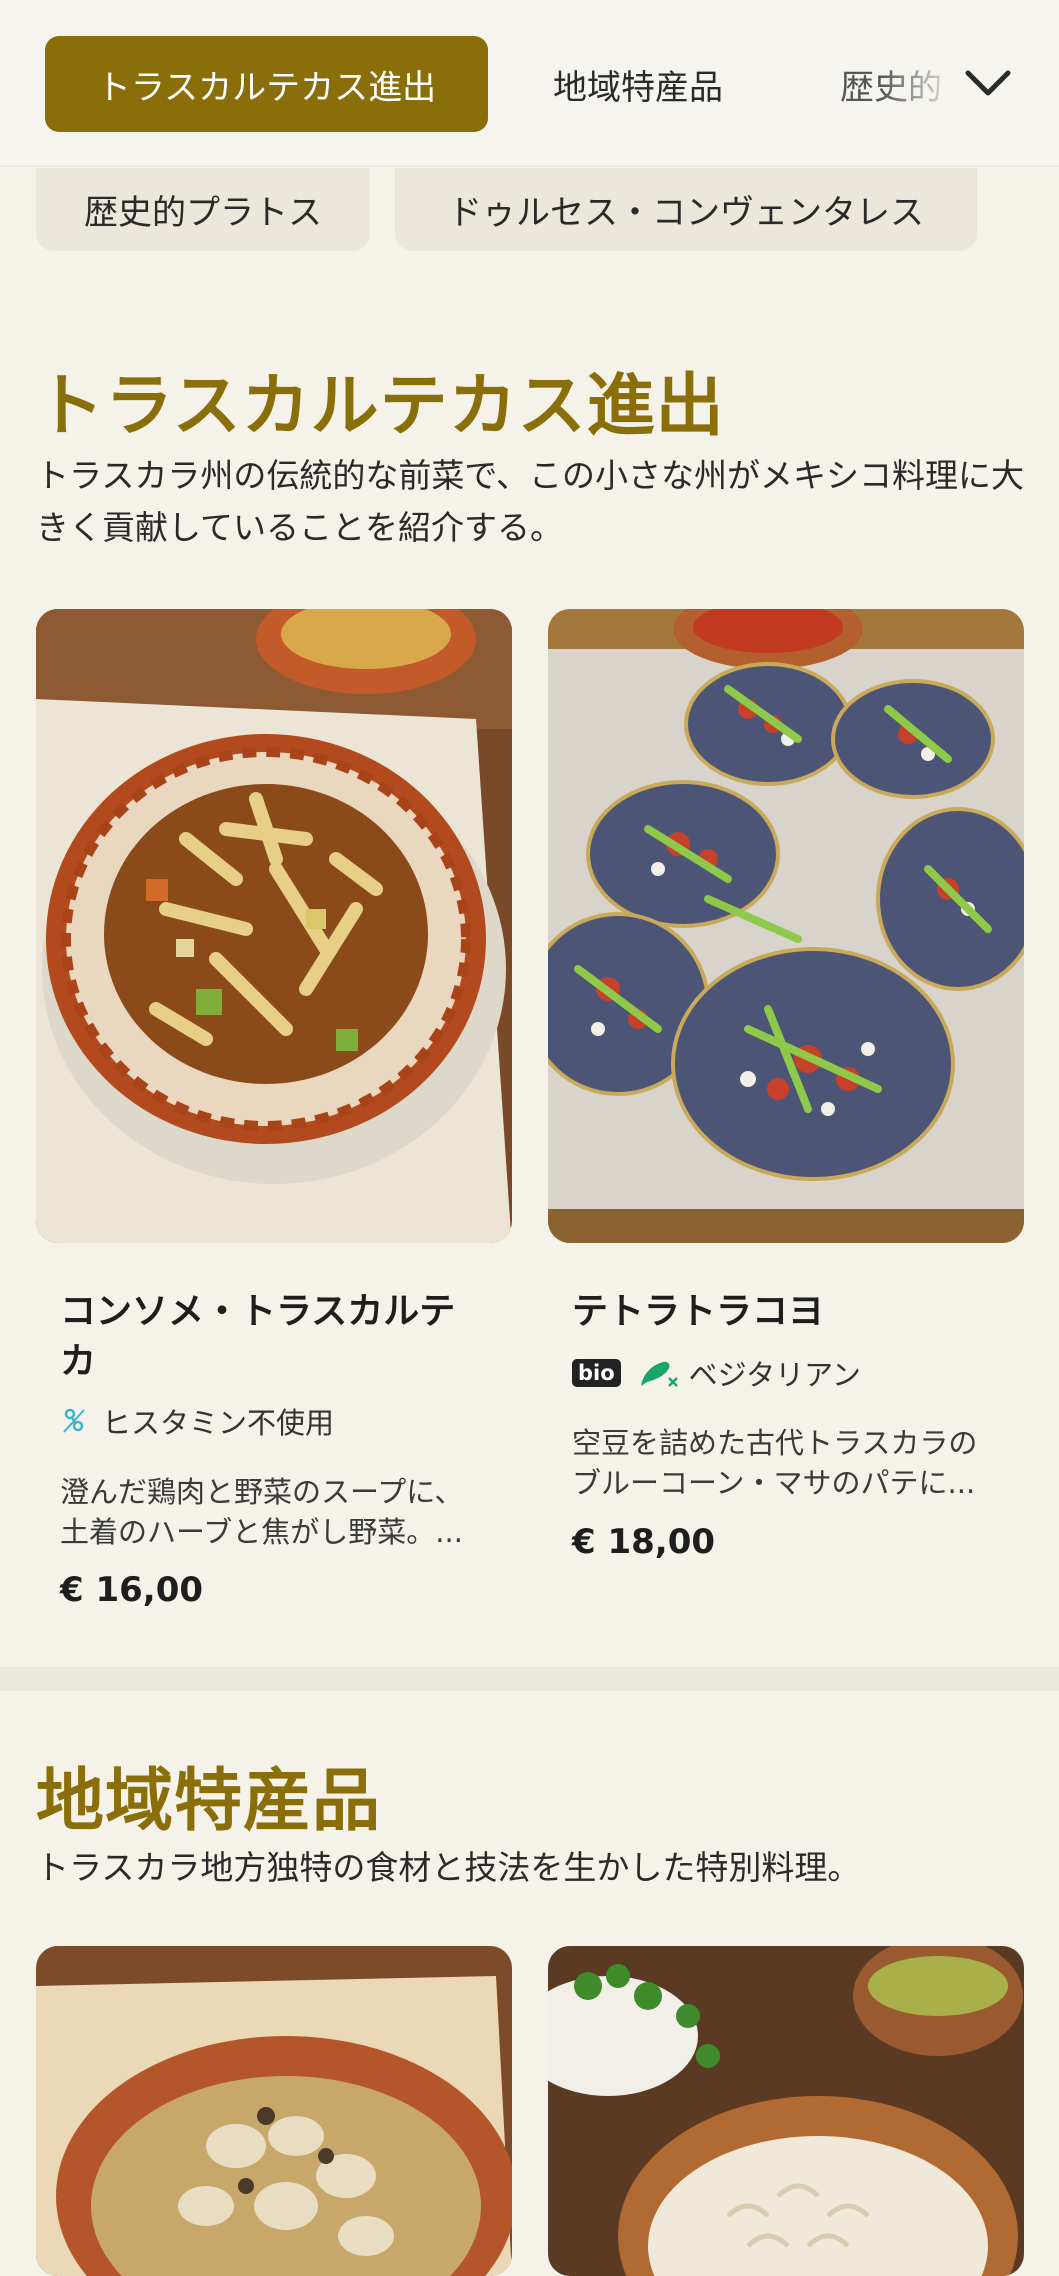  What do you see at coordinates (270, 1337) in the screenshot?
I see `dish-name: コンソメ・トラスカルテカ` at bounding box center [270, 1337].